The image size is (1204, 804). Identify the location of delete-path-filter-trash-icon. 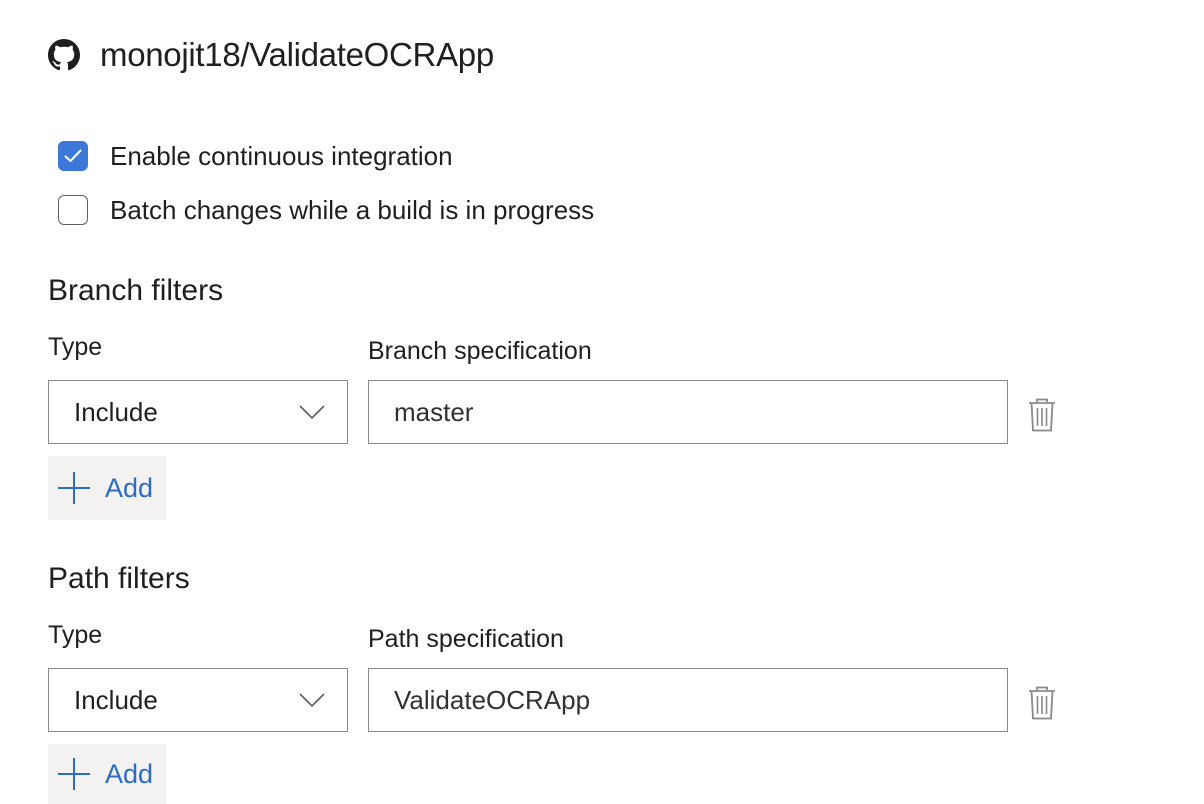
(1042, 703).